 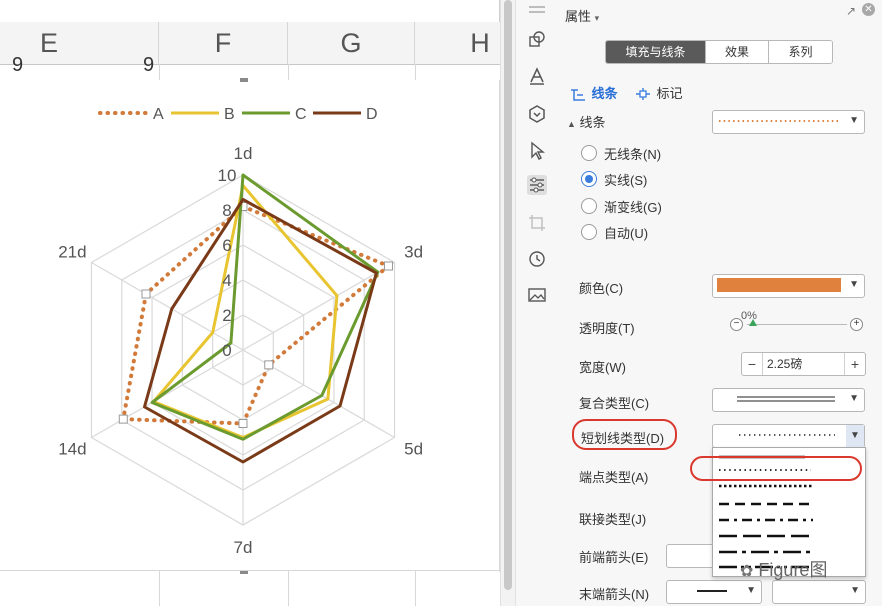 What do you see at coordinates (868, 9) in the screenshot?
I see `close-icon: ✕` at bounding box center [868, 9].